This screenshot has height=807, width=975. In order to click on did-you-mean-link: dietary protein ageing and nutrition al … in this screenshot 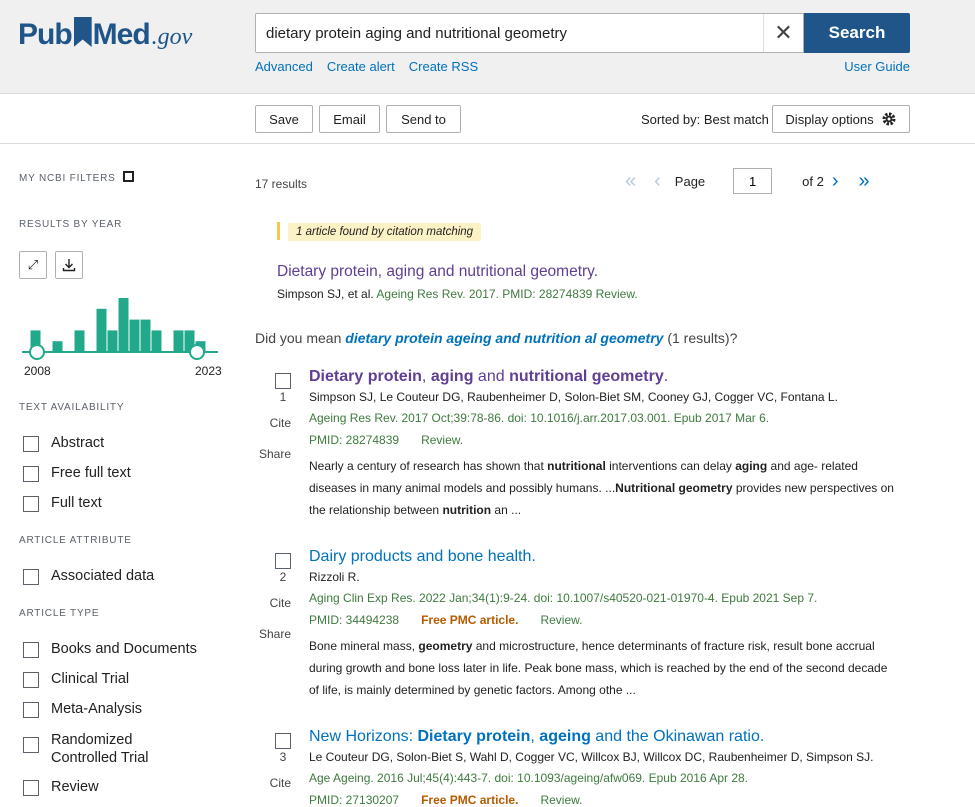, I will do `click(504, 338)`.